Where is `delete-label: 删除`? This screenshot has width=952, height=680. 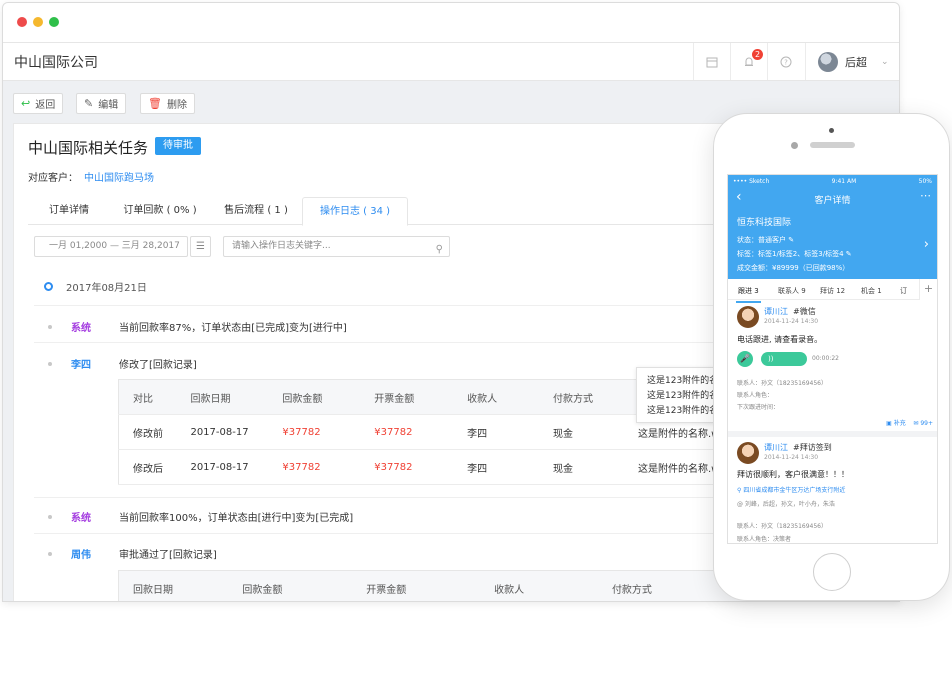 delete-label: 删除 is located at coordinates (176, 105).